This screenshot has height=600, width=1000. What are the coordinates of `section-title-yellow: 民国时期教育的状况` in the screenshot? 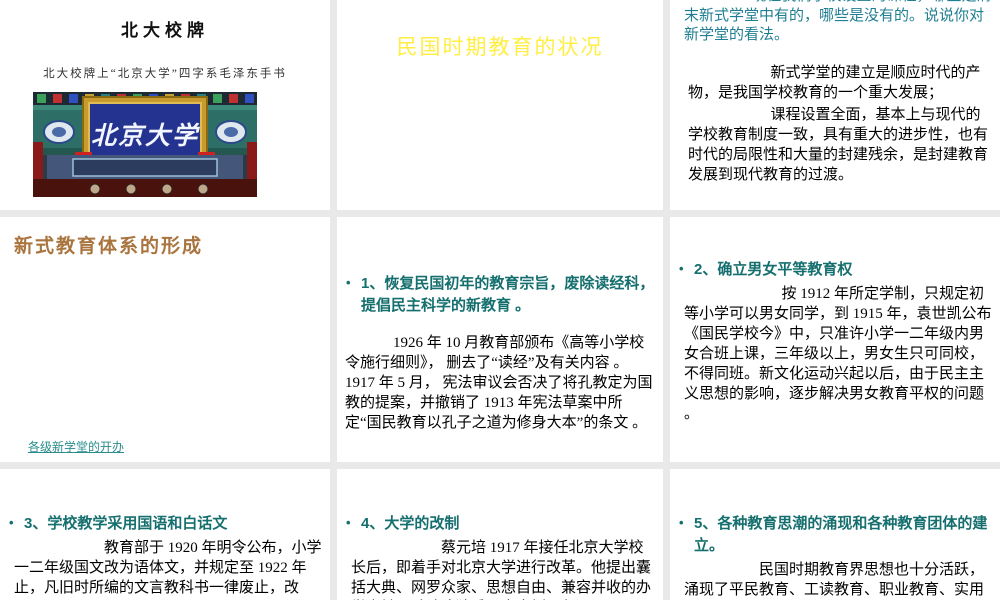 It's located at (500, 47).